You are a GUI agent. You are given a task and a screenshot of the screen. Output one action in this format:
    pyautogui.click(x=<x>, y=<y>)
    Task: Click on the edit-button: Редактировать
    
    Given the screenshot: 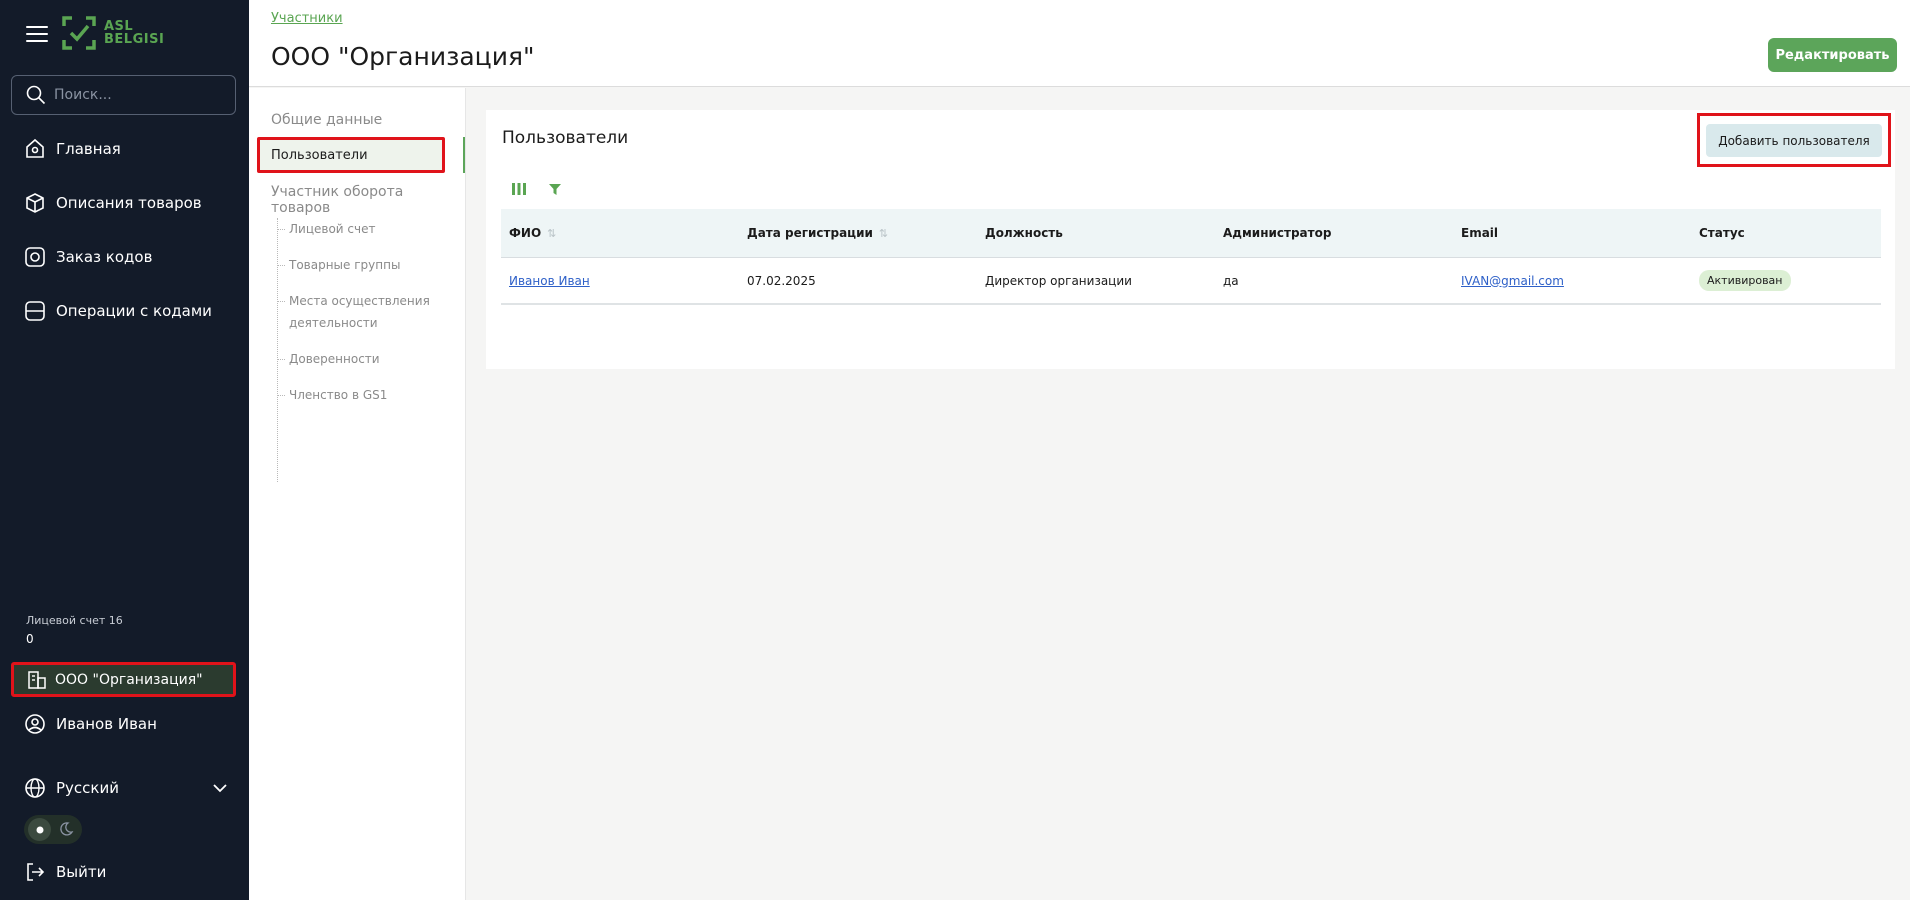 What is the action you would take?
    pyautogui.click(x=1832, y=55)
    